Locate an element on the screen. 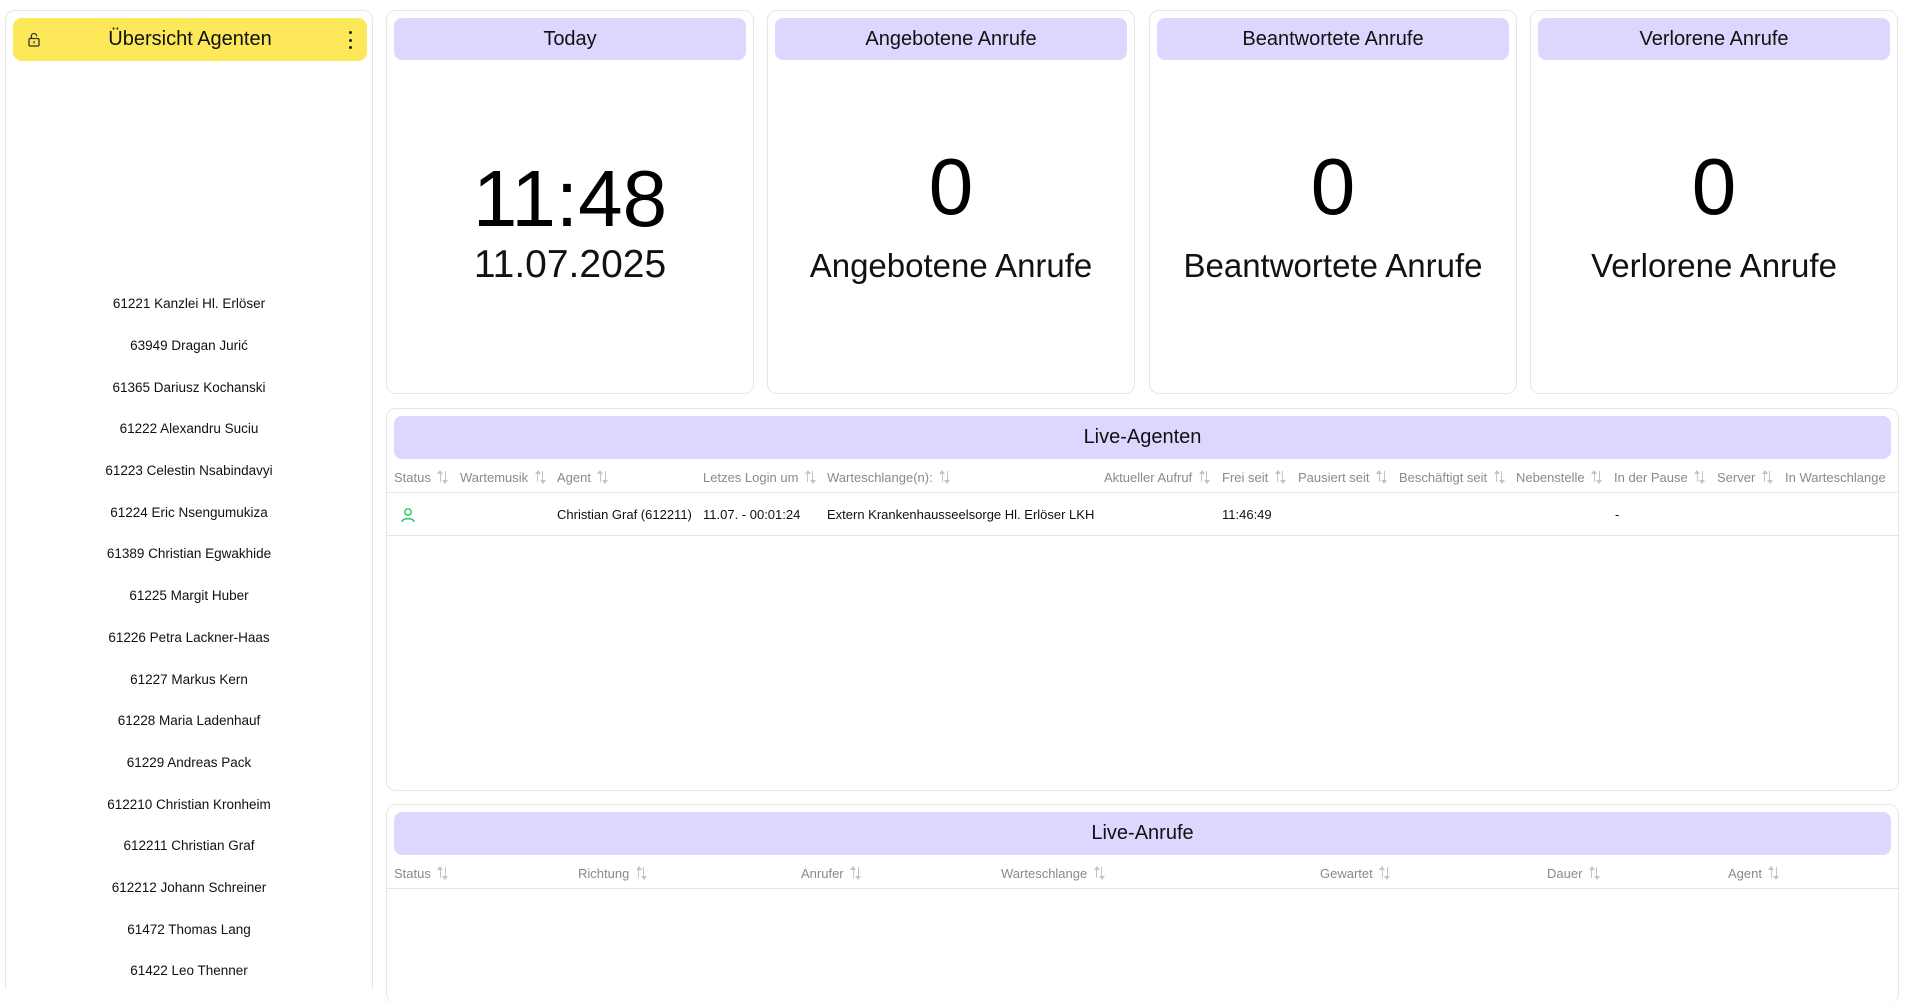  column-header-in-queue: In Warteschlange is located at coordinates (1835, 477).